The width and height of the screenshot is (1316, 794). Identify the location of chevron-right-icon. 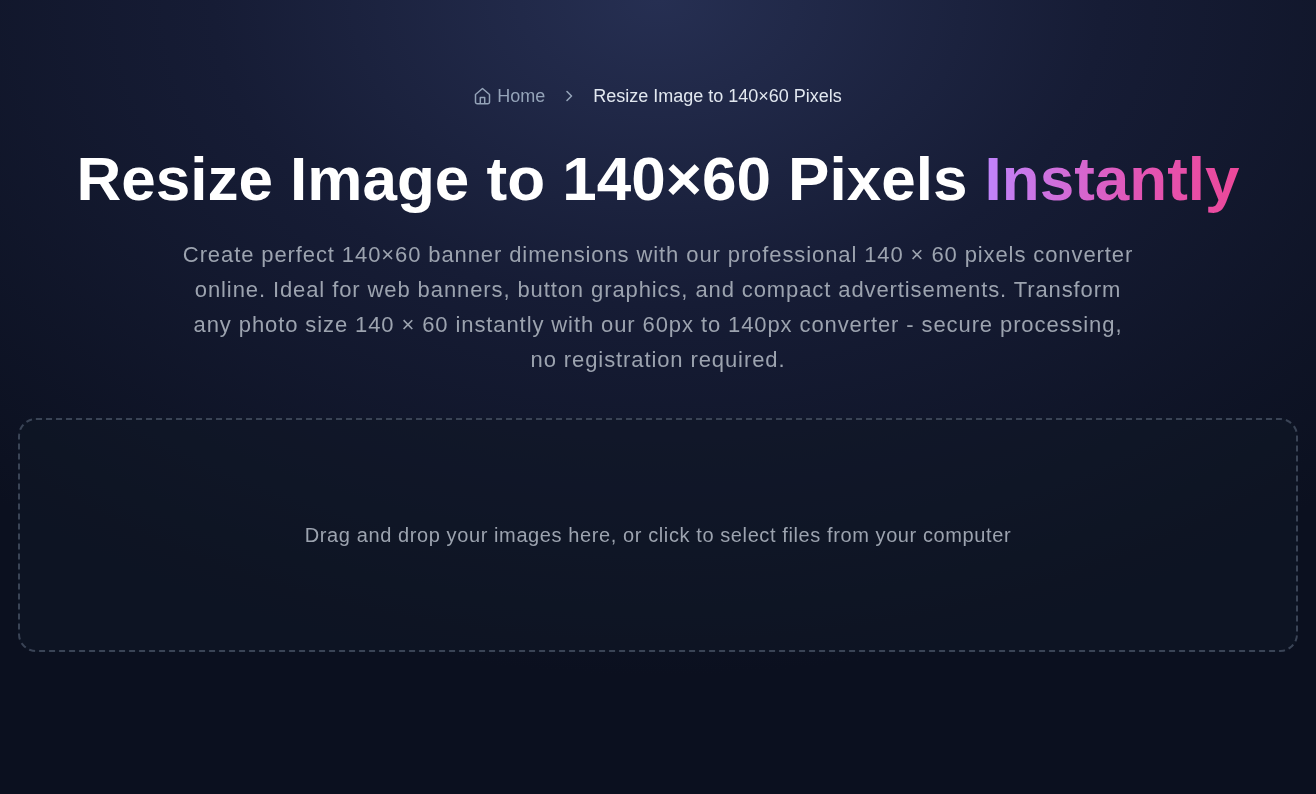
(569, 96).